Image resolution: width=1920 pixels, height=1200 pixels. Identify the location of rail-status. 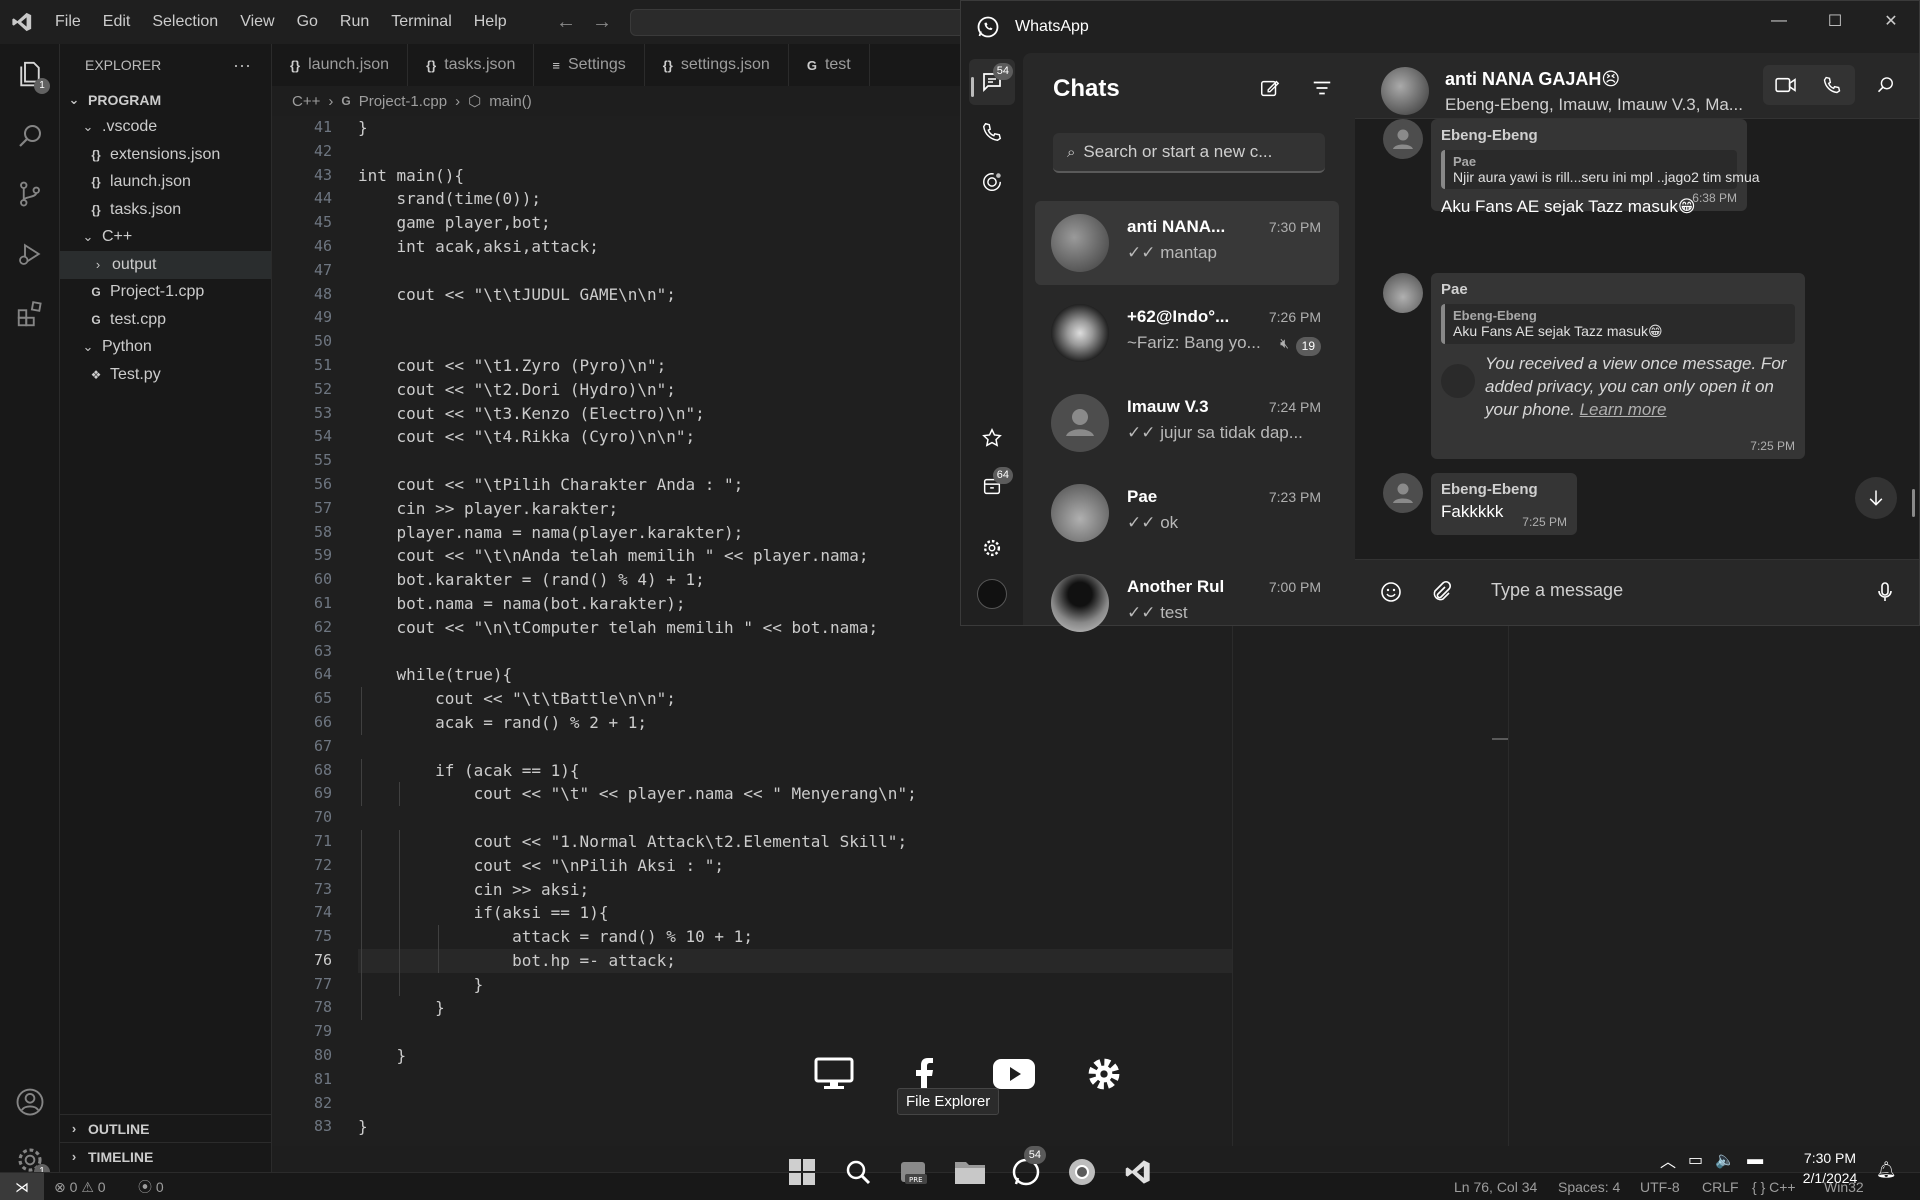
(992, 182).